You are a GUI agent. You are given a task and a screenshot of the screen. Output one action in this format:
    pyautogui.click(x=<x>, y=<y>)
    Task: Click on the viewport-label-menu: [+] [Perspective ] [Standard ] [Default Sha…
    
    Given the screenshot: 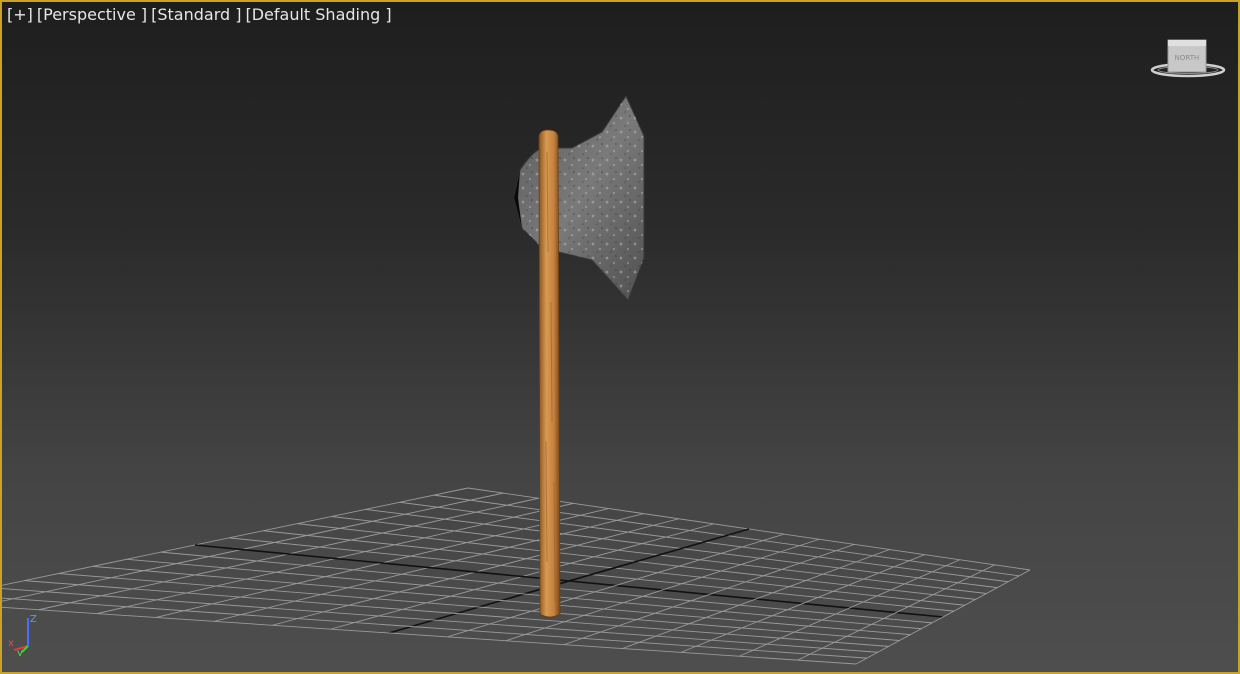 What is the action you would take?
    pyautogui.click(x=201, y=14)
    